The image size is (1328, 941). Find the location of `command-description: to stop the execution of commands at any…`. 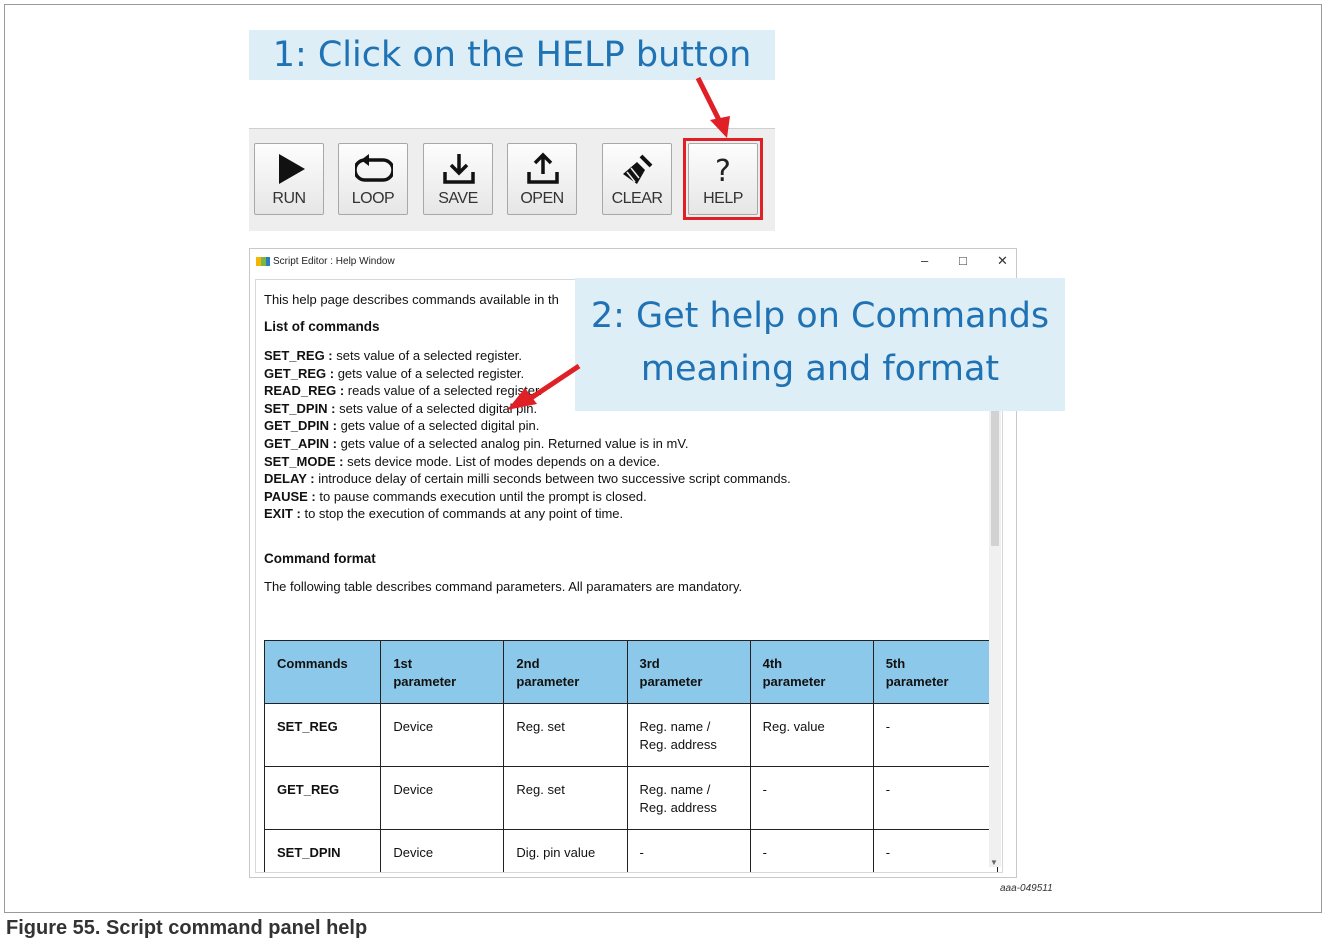

command-description: to stop the execution of commands at any… is located at coordinates (462, 514).